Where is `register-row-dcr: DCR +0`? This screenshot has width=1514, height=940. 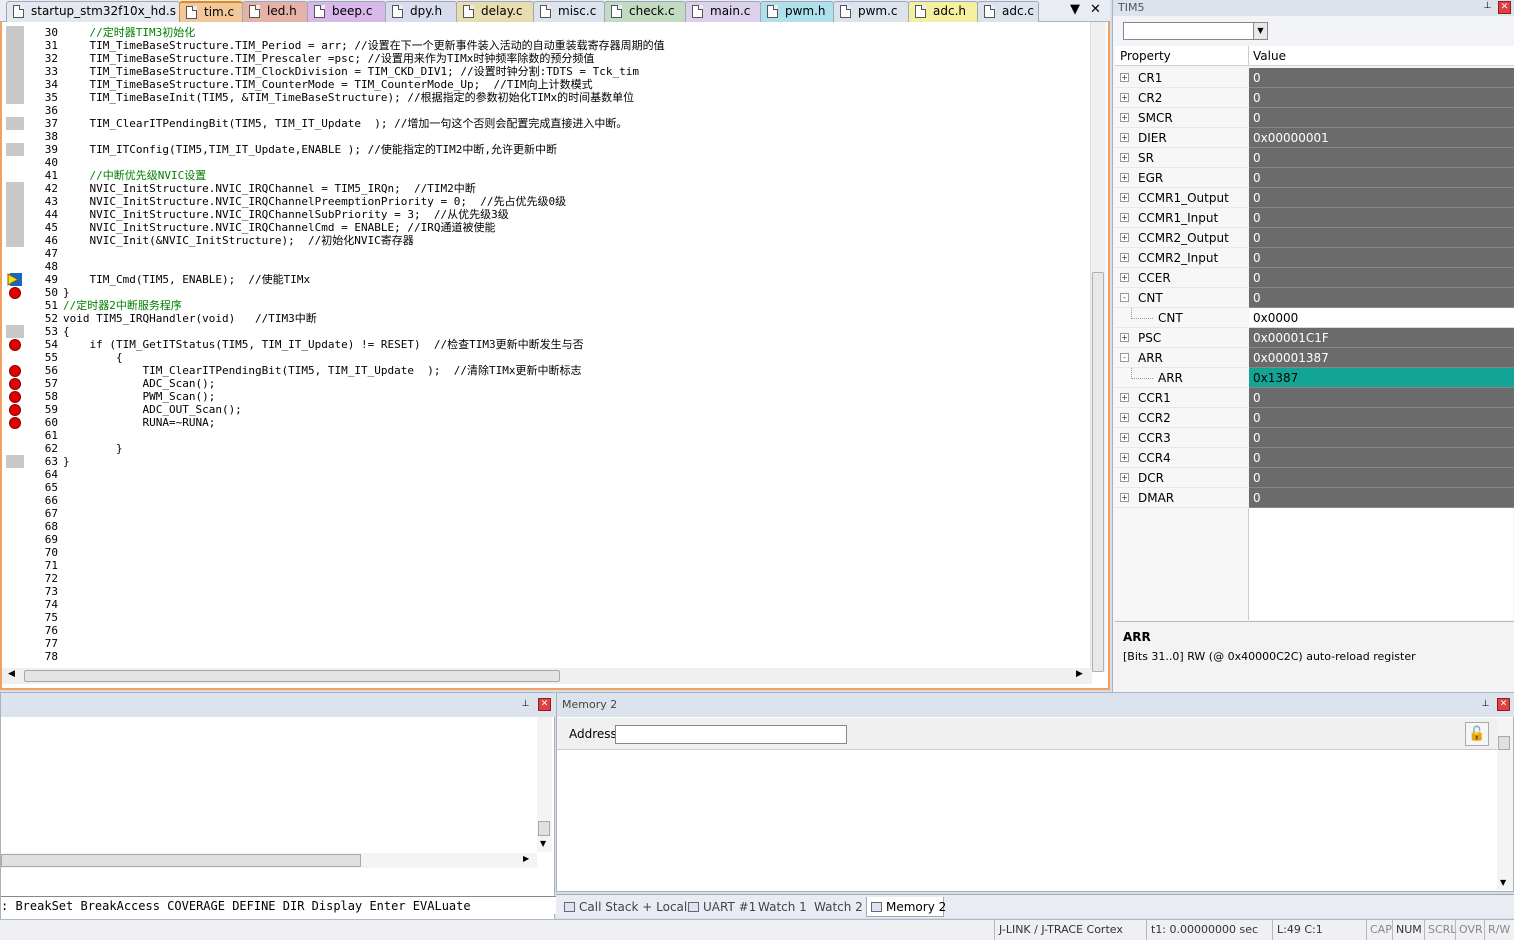
register-row-dcr: DCR +0 is located at coordinates (1314, 478).